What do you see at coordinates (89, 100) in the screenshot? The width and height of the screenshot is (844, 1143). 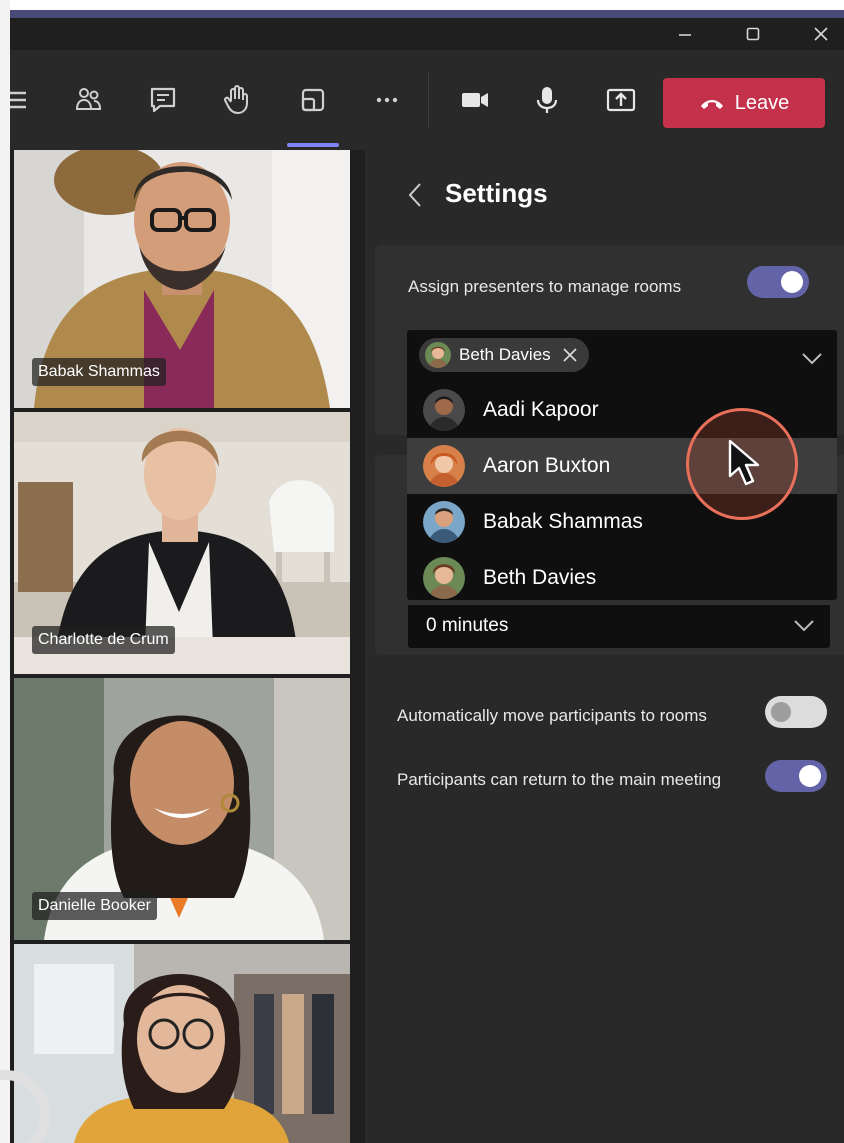 I see `people-icon` at bounding box center [89, 100].